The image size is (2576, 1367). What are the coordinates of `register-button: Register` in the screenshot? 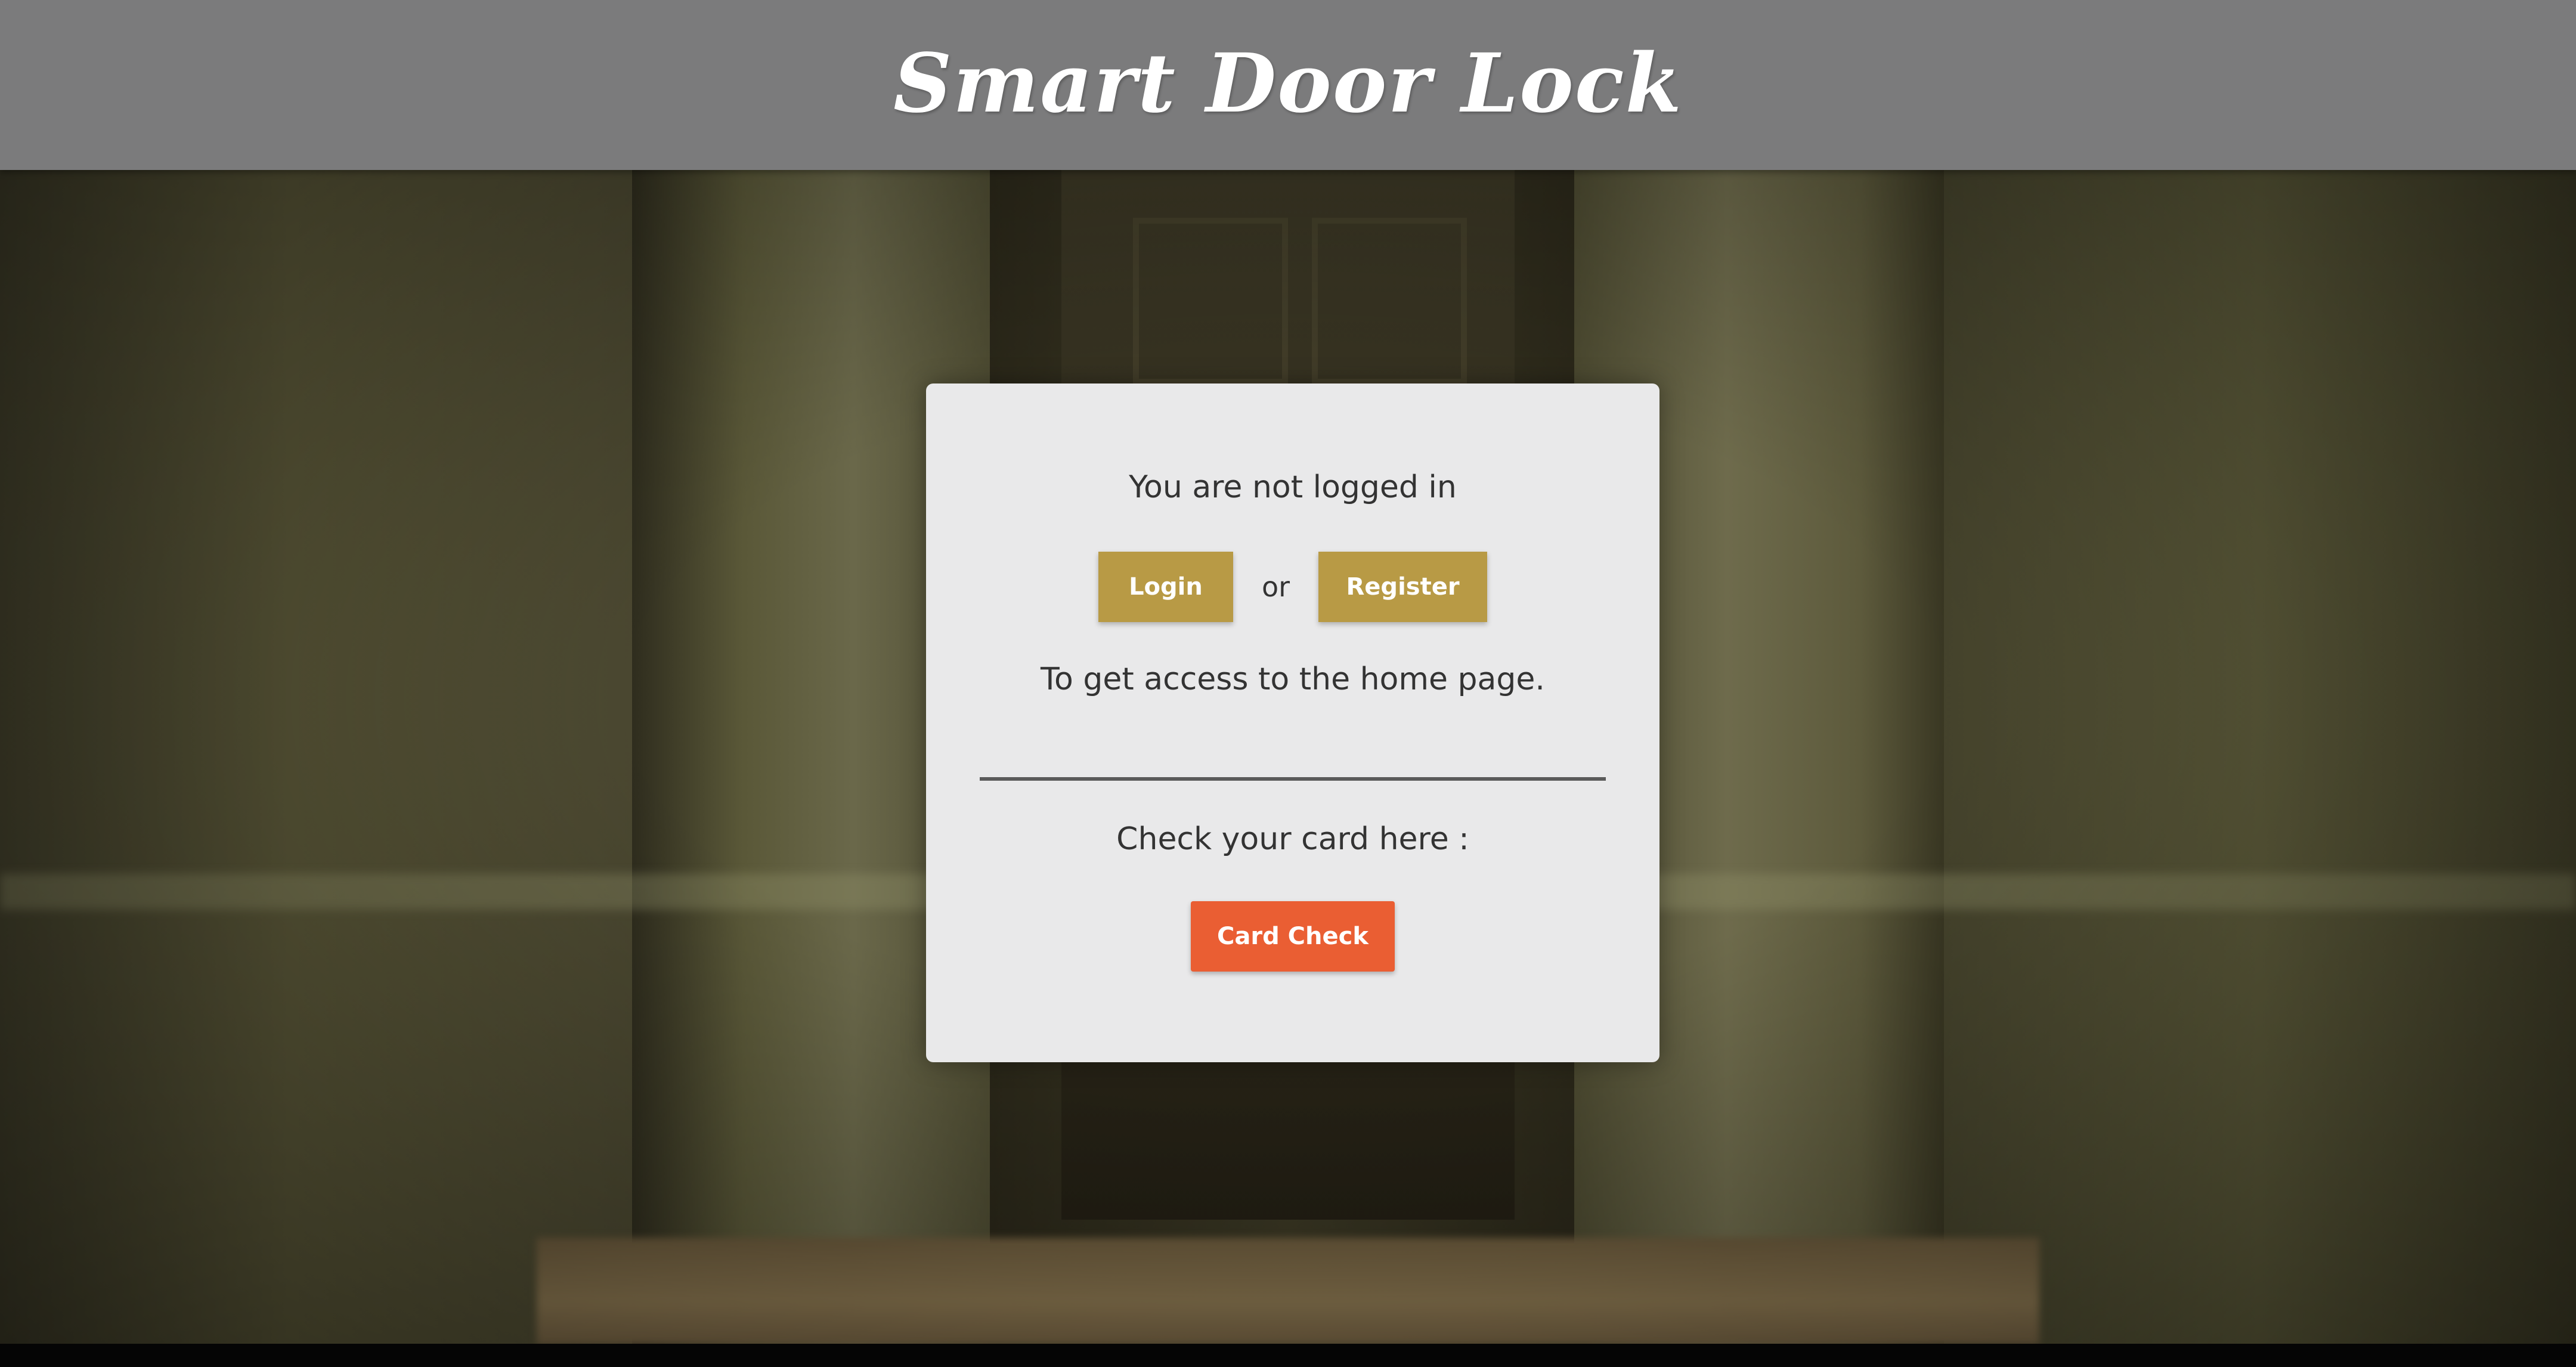 It's located at (1403, 587).